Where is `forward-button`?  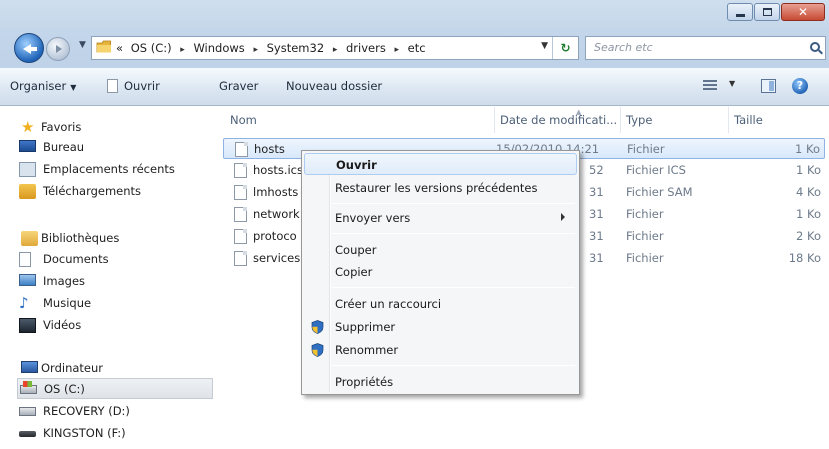
forward-button is located at coordinates (58, 49).